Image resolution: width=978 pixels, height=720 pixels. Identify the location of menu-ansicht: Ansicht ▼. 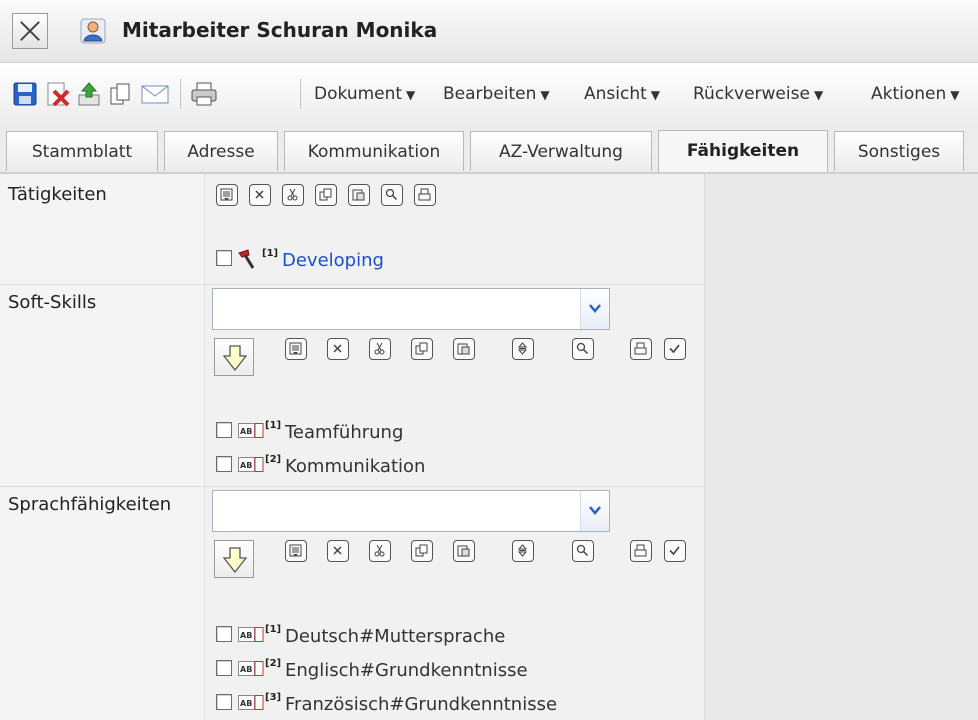
(622, 94).